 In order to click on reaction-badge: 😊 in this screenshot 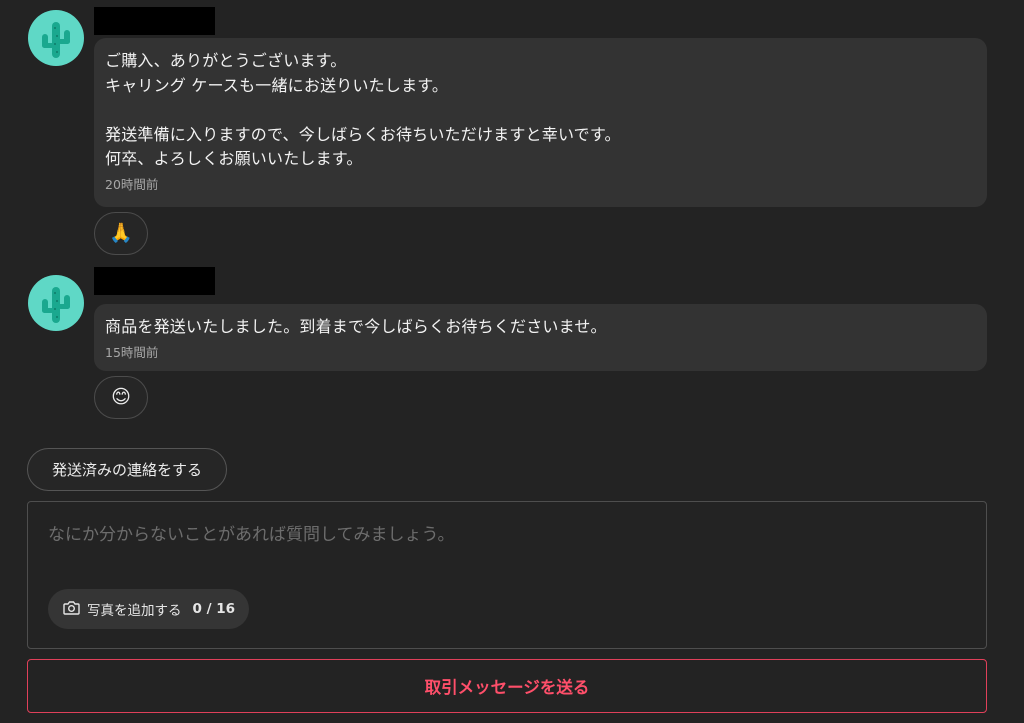, I will do `click(121, 397)`.